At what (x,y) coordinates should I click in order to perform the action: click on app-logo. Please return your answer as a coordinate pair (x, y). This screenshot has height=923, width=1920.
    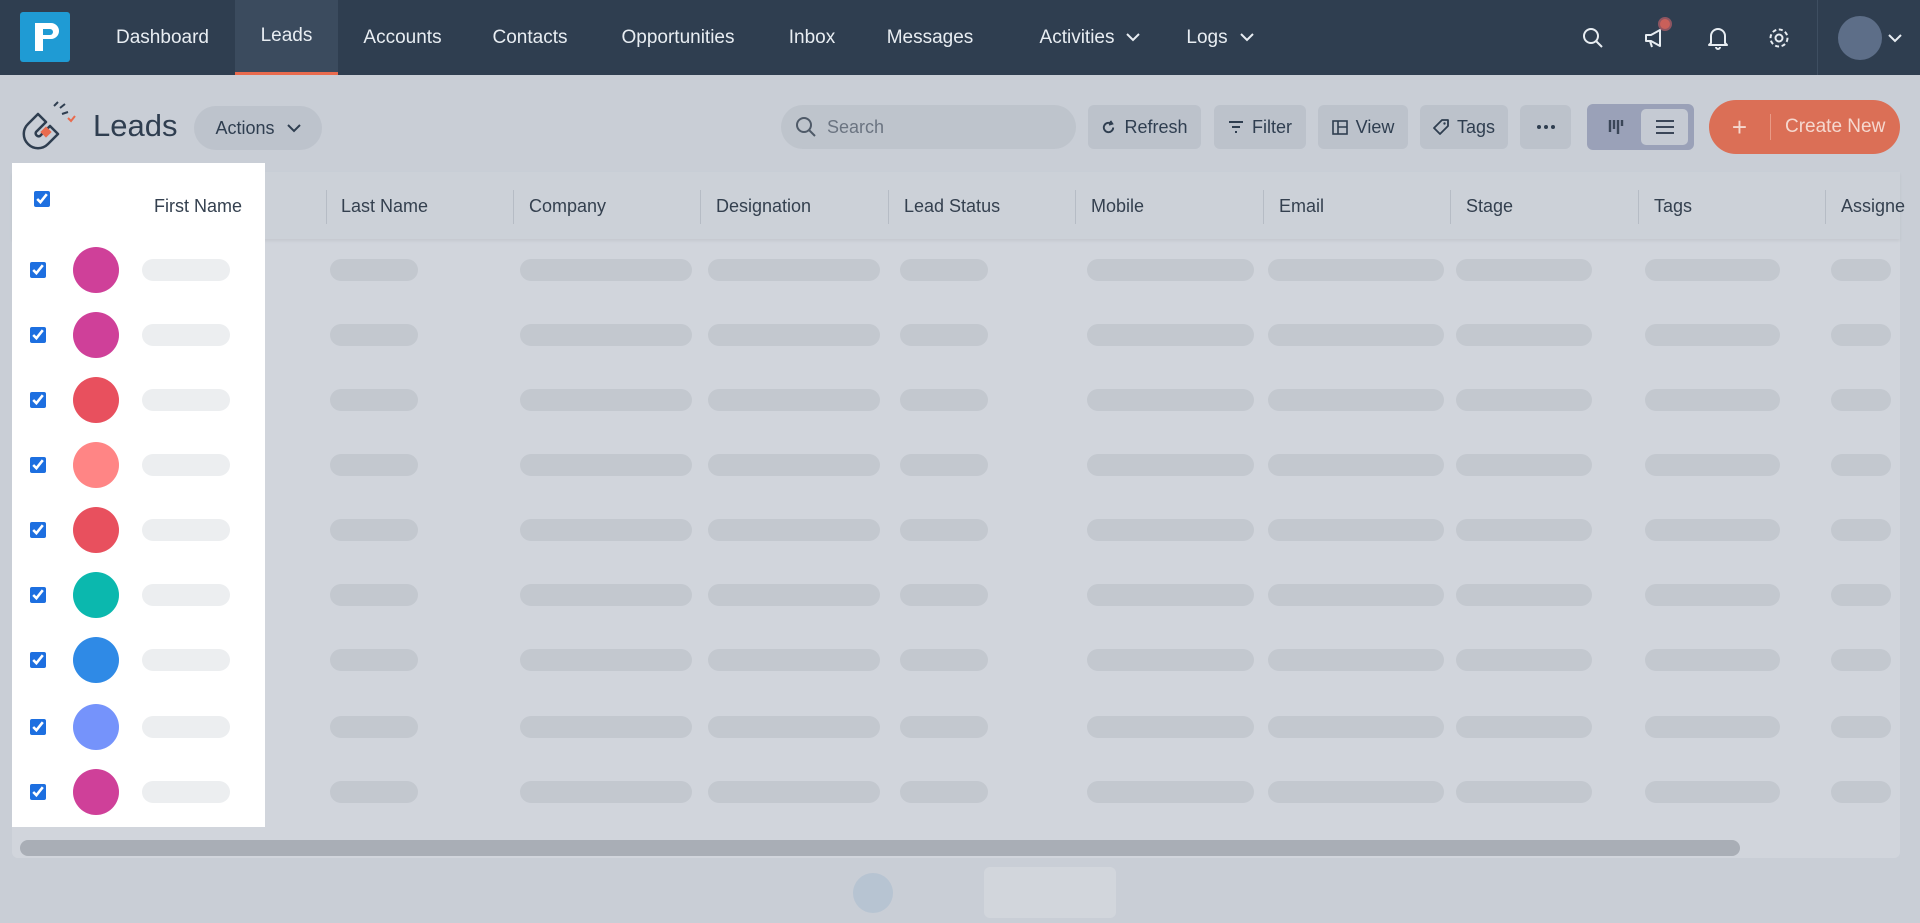
    Looking at the image, I should click on (45, 37).